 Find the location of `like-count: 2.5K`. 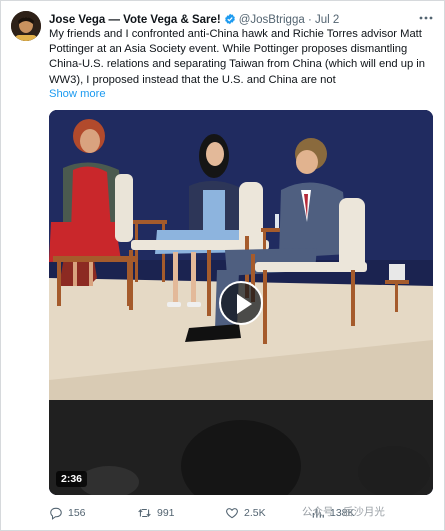

like-count: 2.5K is located at coordinates (255, 513).